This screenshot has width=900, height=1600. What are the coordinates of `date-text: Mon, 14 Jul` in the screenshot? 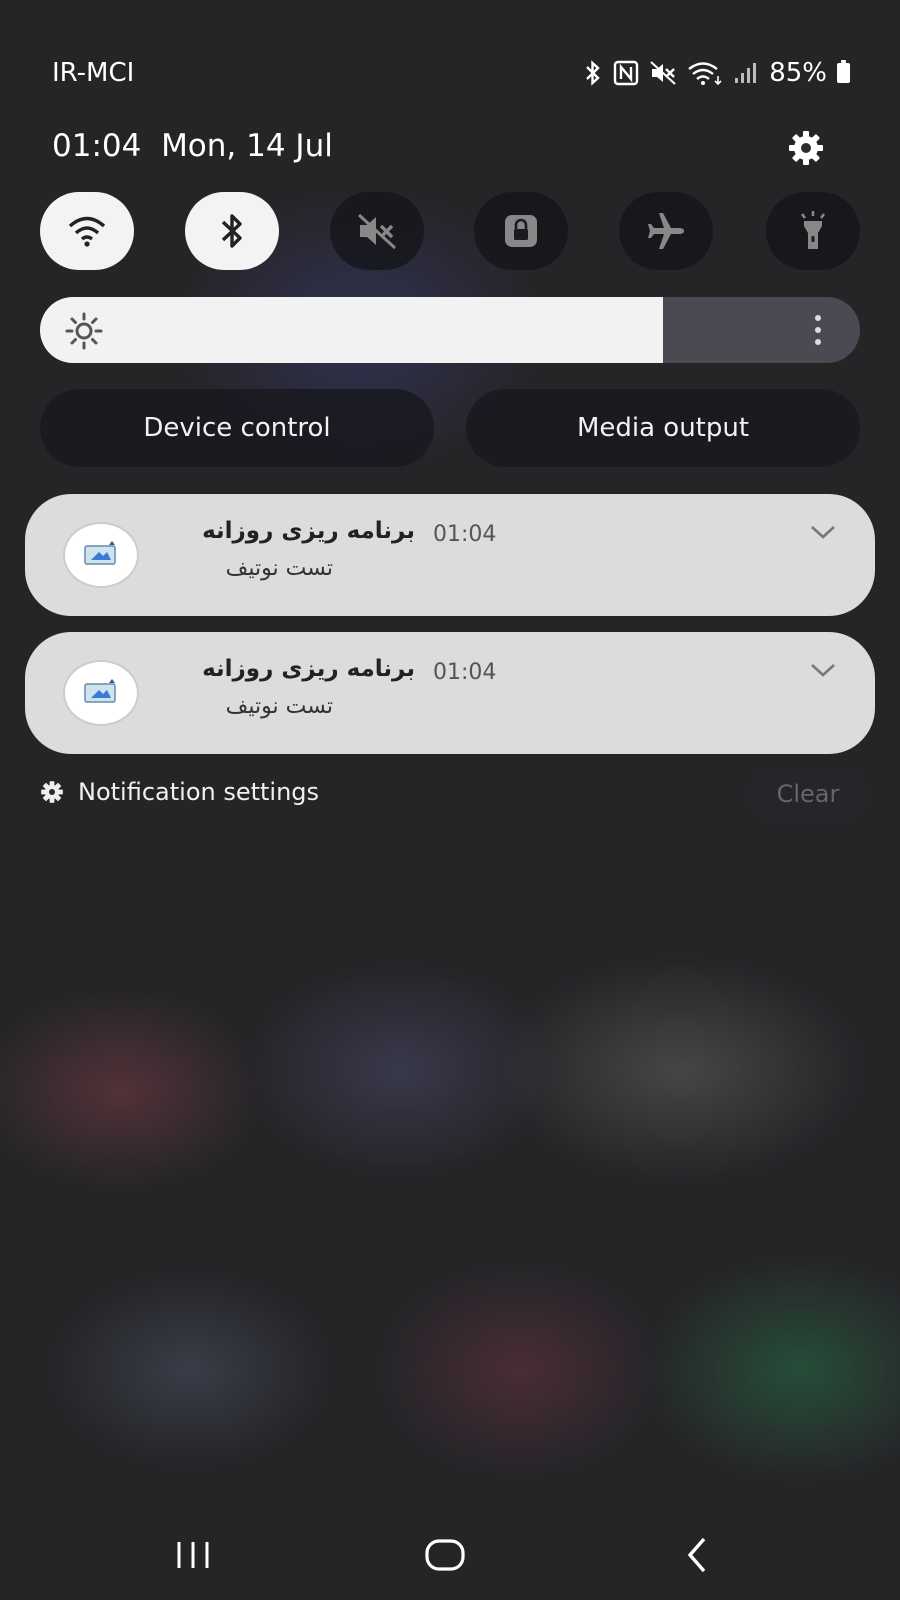 It's located at (247, 146).